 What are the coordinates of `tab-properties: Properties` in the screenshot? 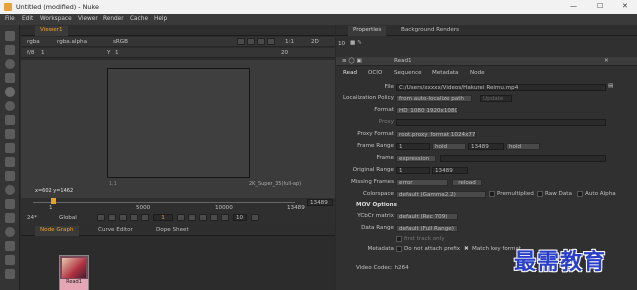 It's located at (367, 31).